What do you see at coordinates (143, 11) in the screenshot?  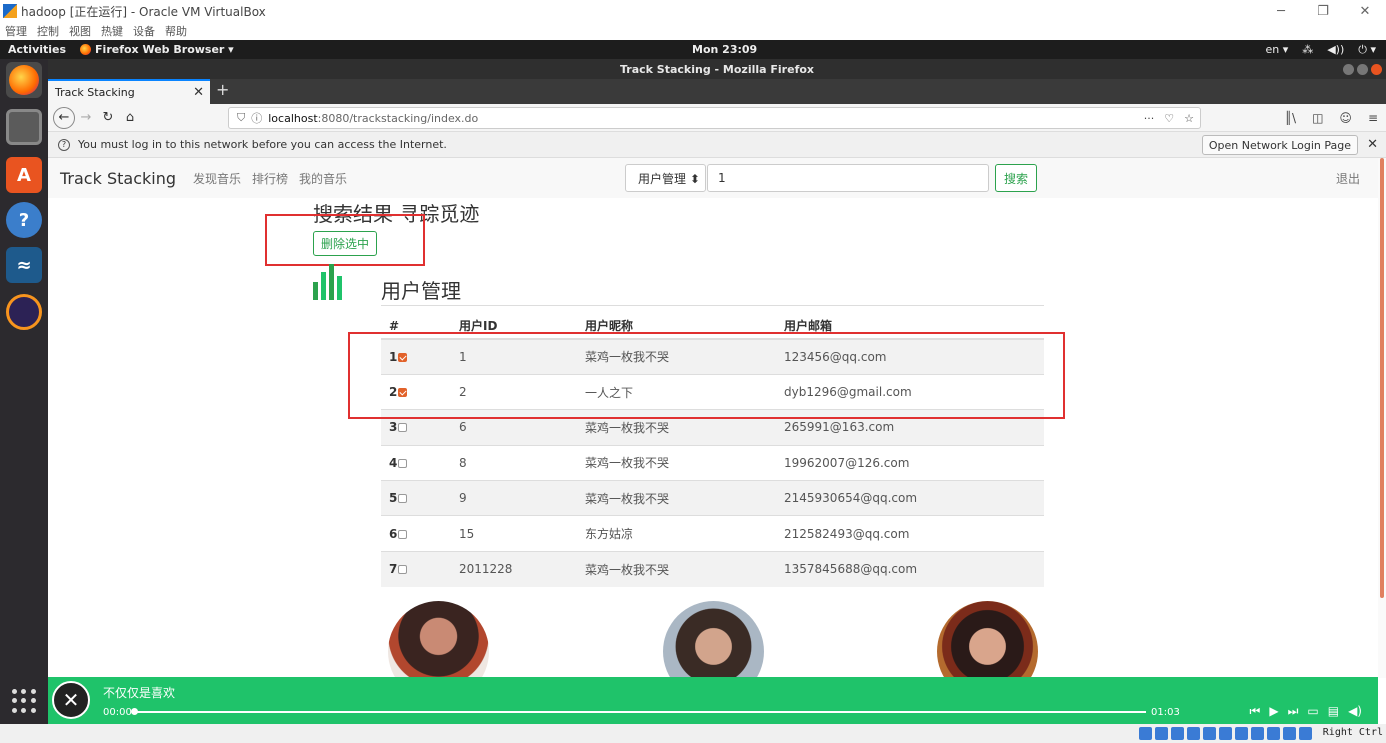 I see `window-title: hadoop [正在运行] - Oracle VM VirtualBox` at bounding box center [143, 11].